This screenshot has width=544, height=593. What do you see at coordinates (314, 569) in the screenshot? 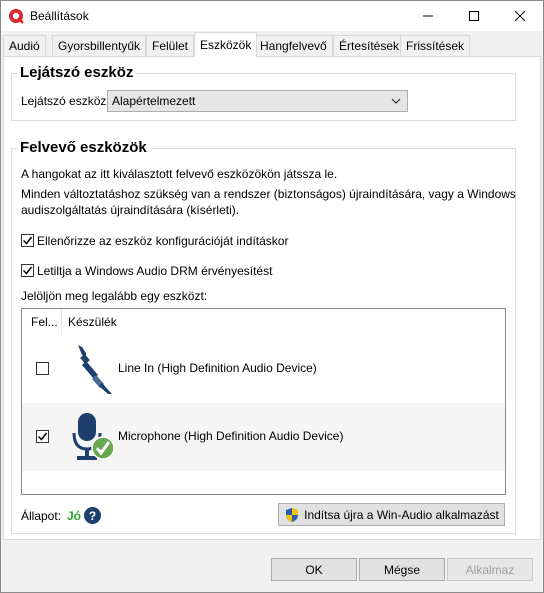
I see `ok-button: OK` at bounding box center [314, 569].